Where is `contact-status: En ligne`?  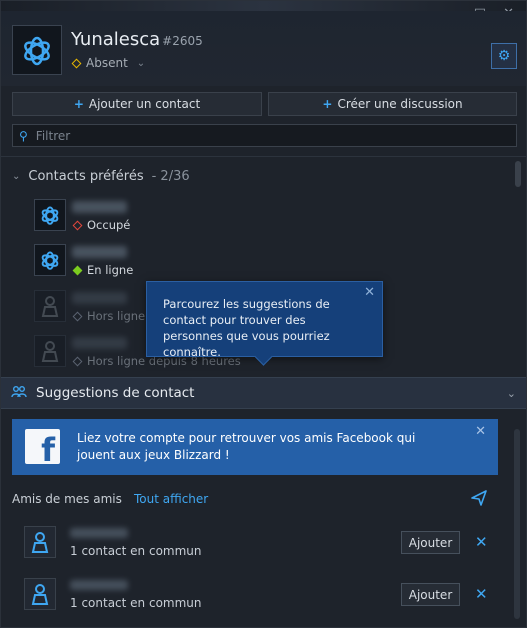 contact-status: En ligne is located at coordinates (103, 270).